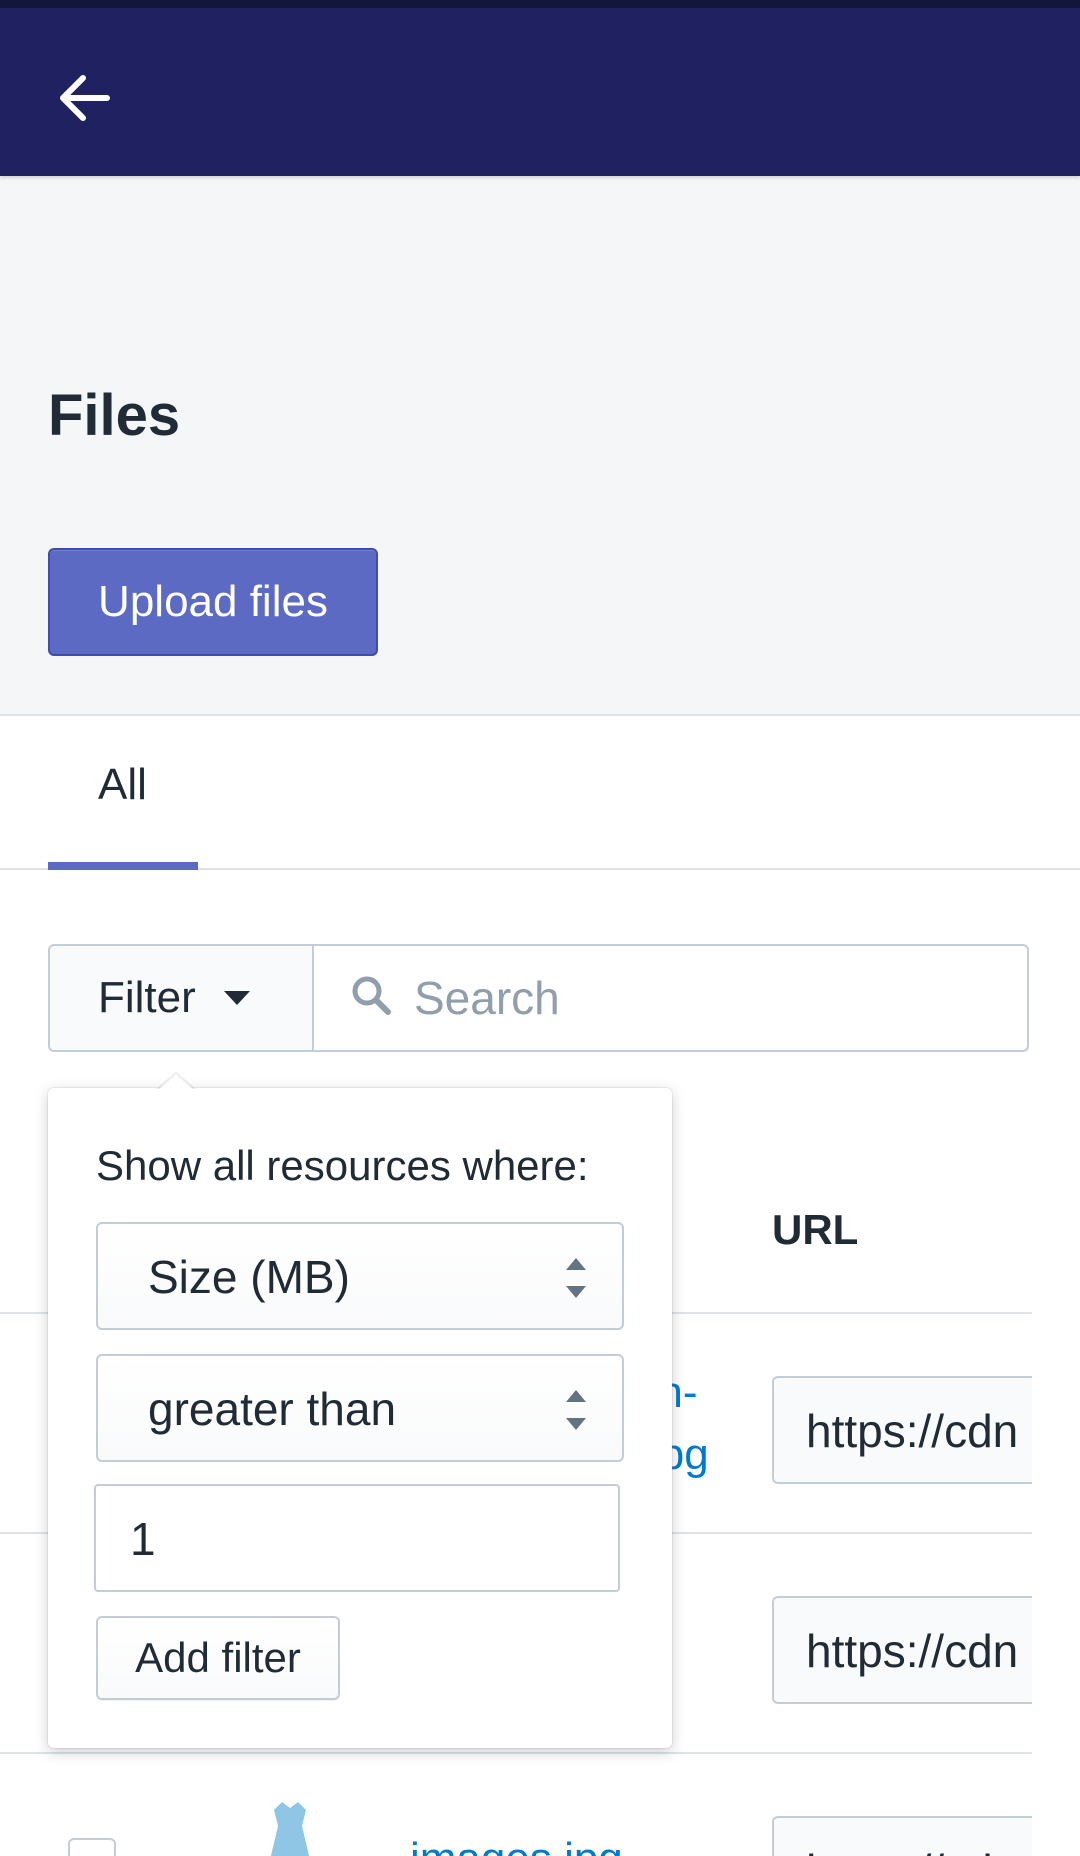  What do you see at coordinates (218, 1658) in the screenshot?
I see `add-filter-button: Add filter` at bounding box center [218, 1658].